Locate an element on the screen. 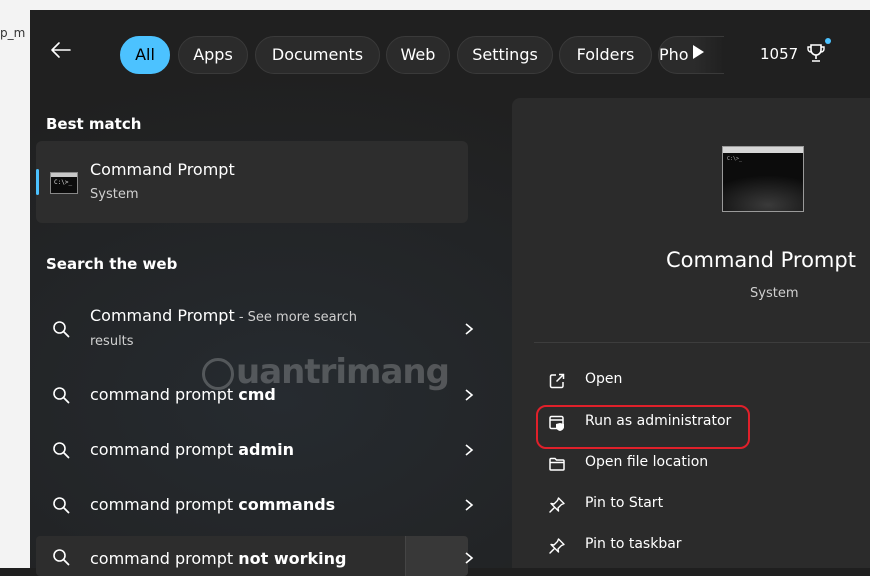 The height and width of the screenshot is (576, 870). details-subtitle: System is located at coordinates (774, 293).